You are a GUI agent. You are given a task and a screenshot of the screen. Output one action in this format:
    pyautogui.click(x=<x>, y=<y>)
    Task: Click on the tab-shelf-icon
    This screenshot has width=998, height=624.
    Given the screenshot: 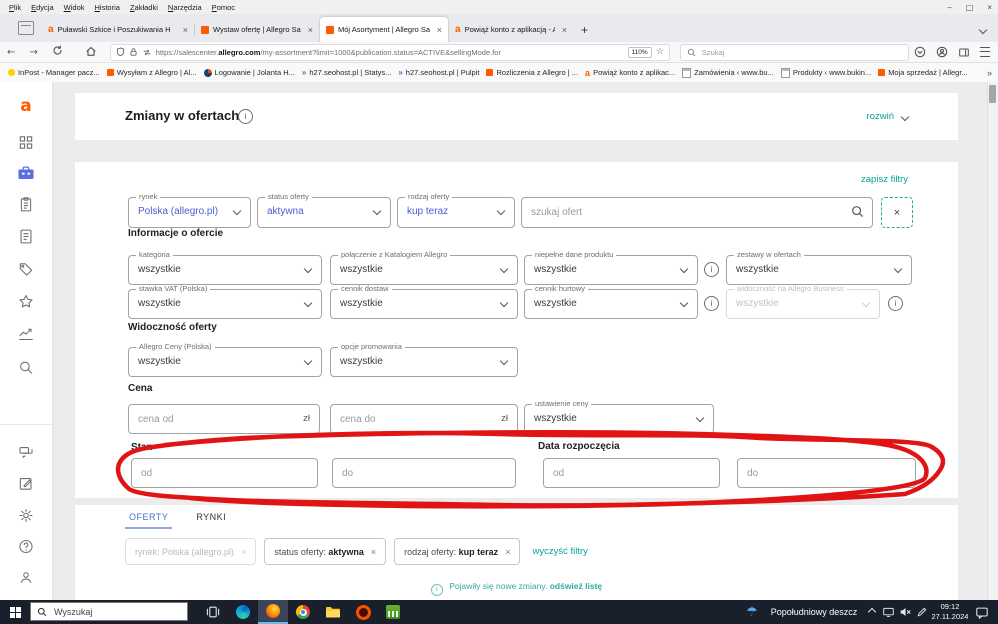 What is the action you would take?
    pyautogui.click(x=26, y=28)
    